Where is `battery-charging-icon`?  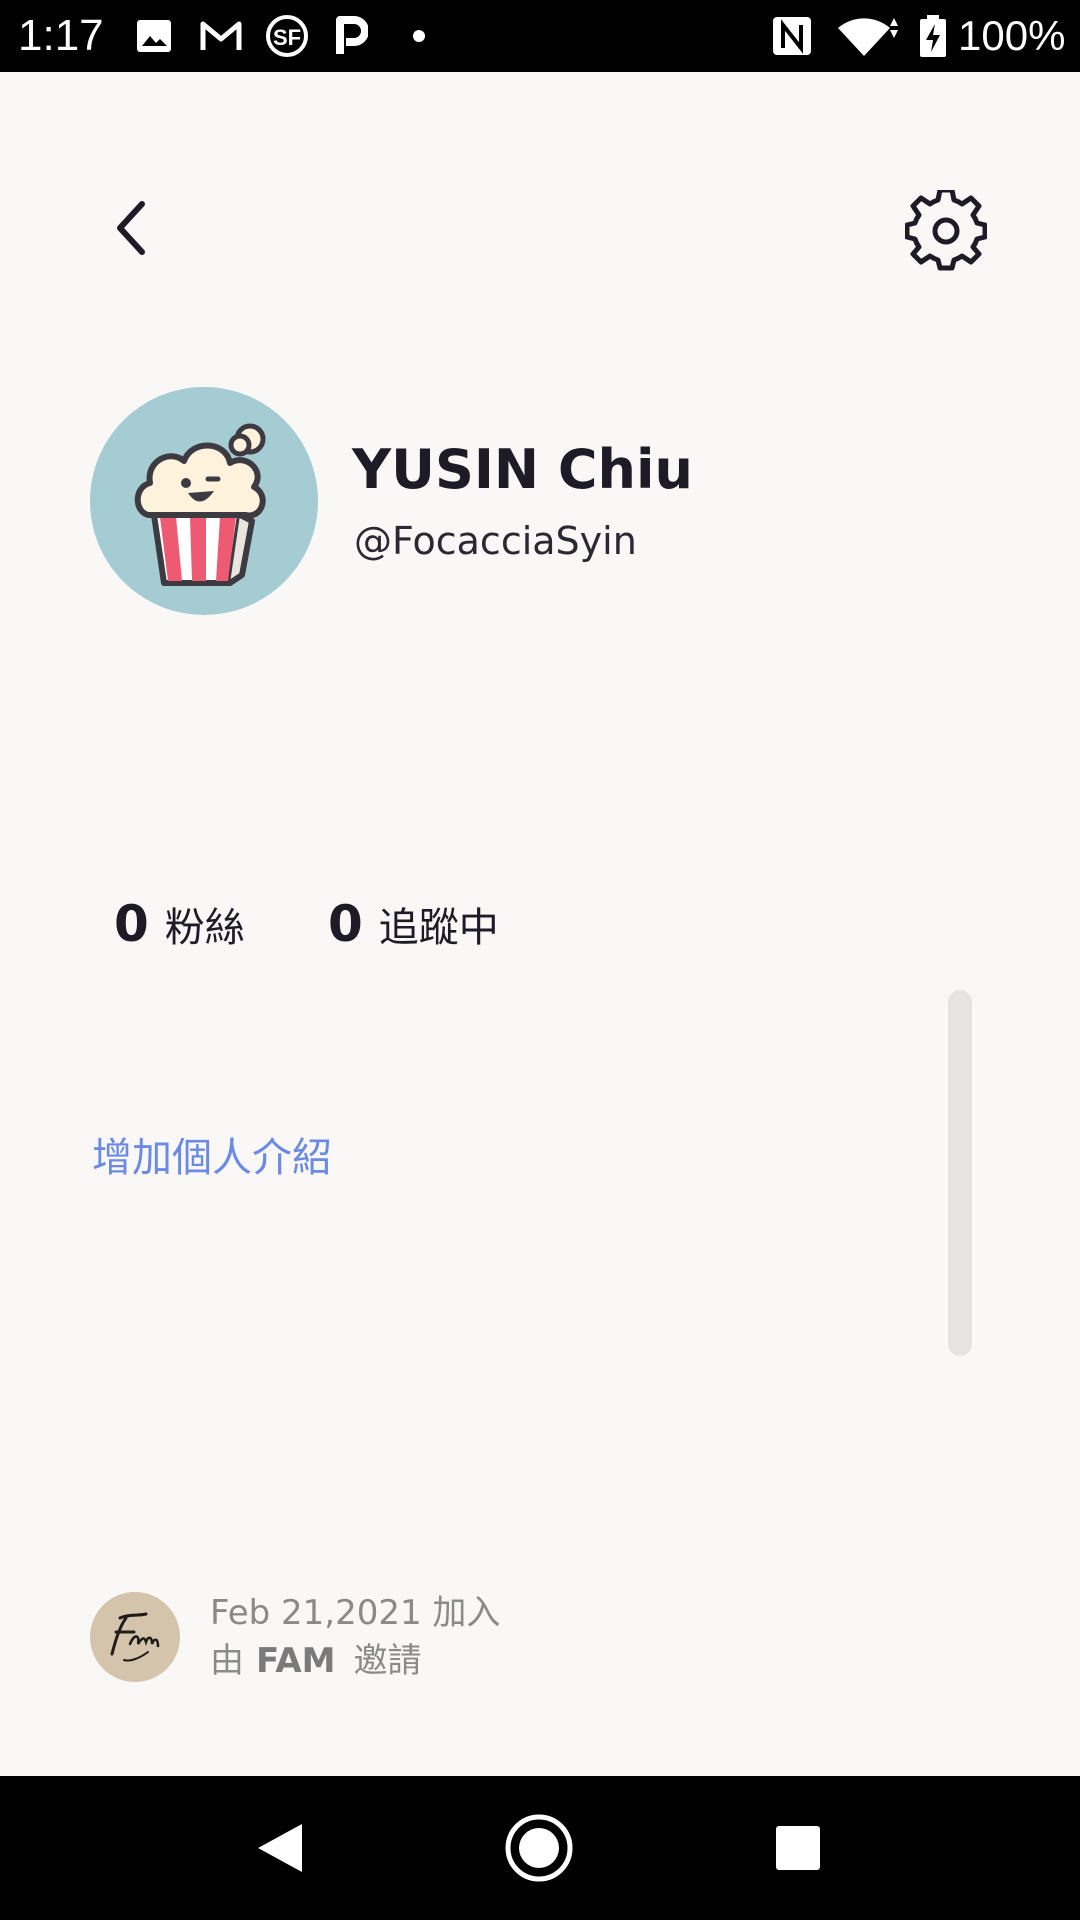 battery-charging-icon is located at coordinates (933, 36).